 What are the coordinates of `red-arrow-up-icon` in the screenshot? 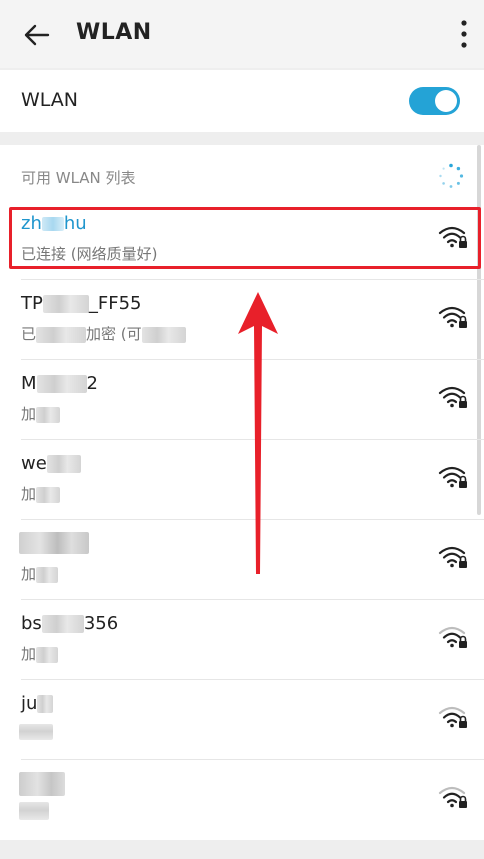 It's located at (258, 433).